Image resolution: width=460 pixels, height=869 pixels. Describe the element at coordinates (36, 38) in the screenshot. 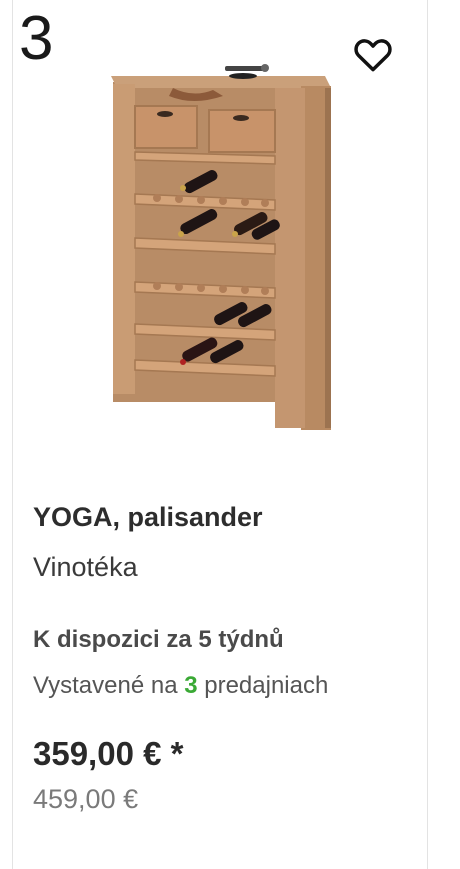

I see `rank-number: 3` at that location.